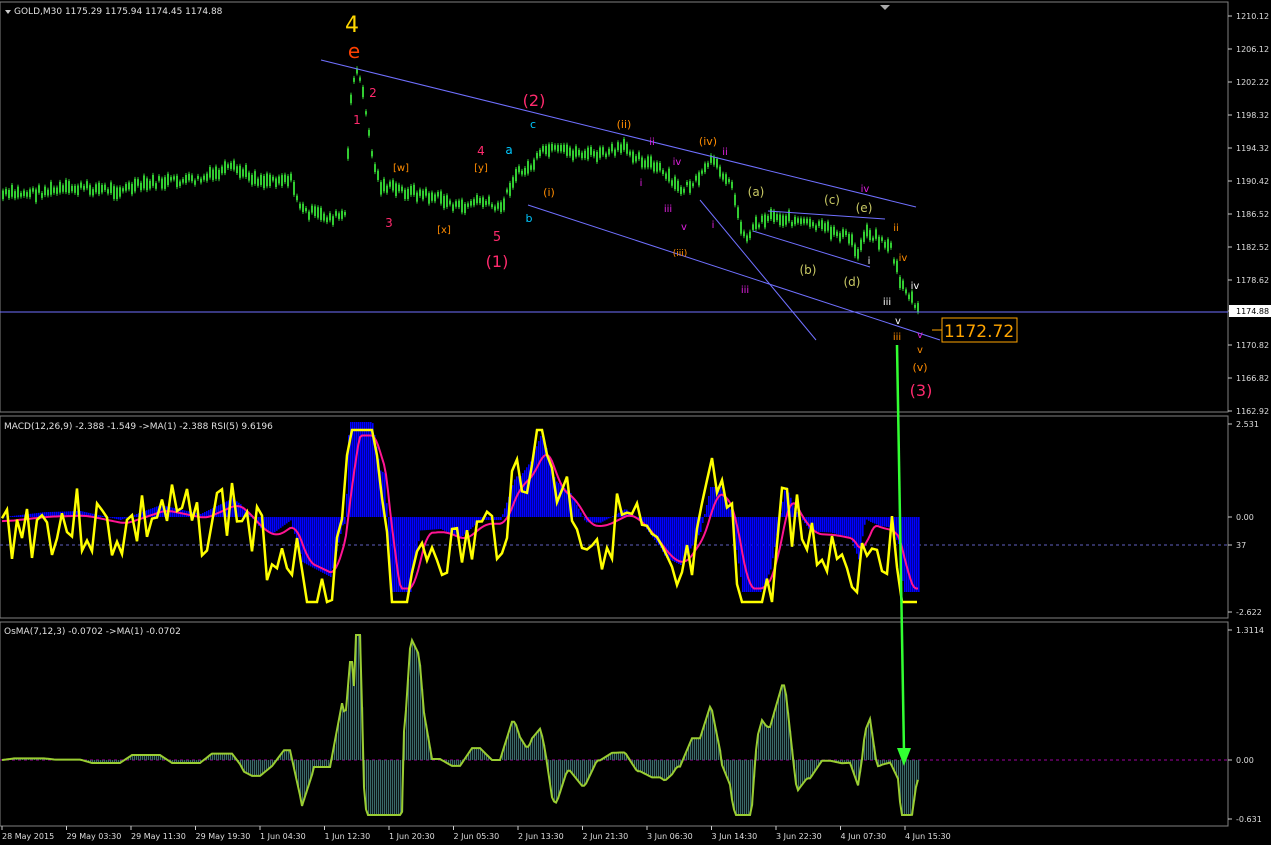 The width and height of the screenshot is (1271, 845). Describe the element at coordinates (477, 836) in the screenshot. I see `time-tick-label: 2 Jun 05:30` at that location.